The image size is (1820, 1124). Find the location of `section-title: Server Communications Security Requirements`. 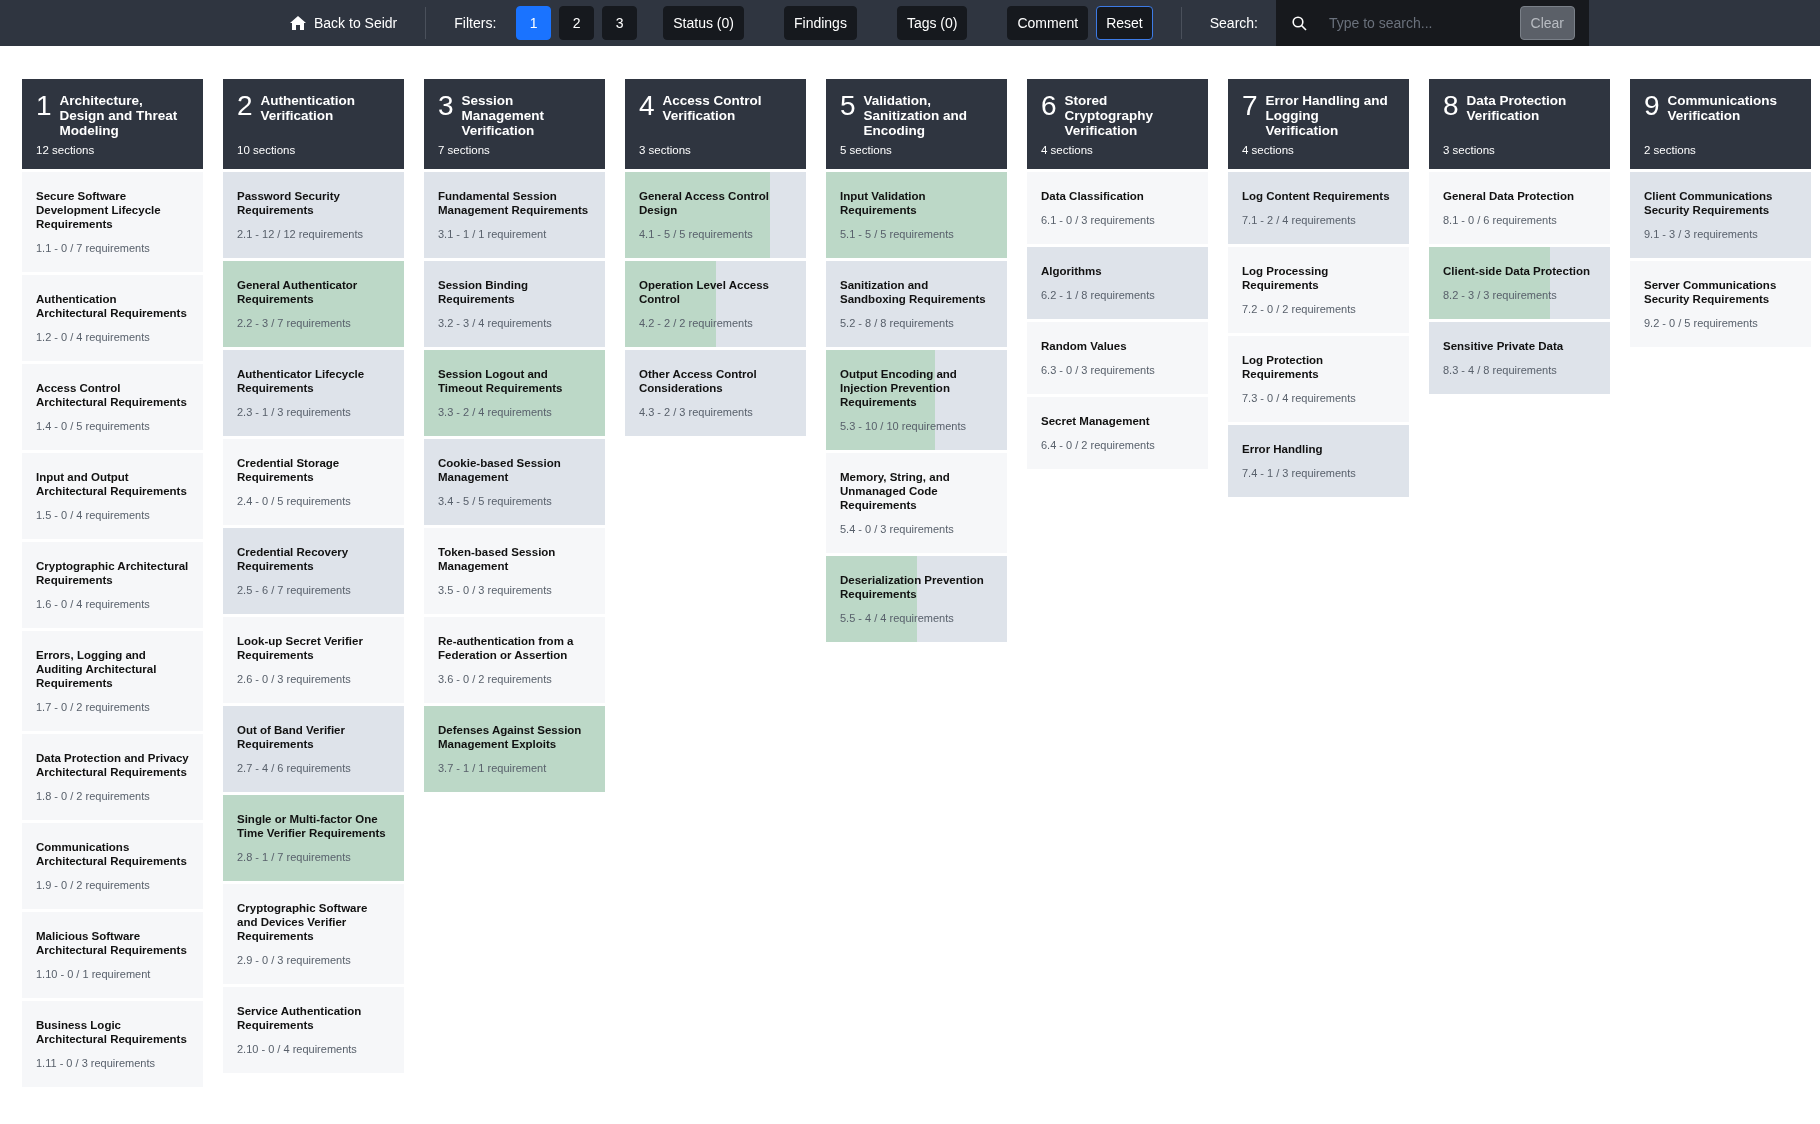

section-title: Server Communications Security Requirements is located at coordinates (1711, 292).